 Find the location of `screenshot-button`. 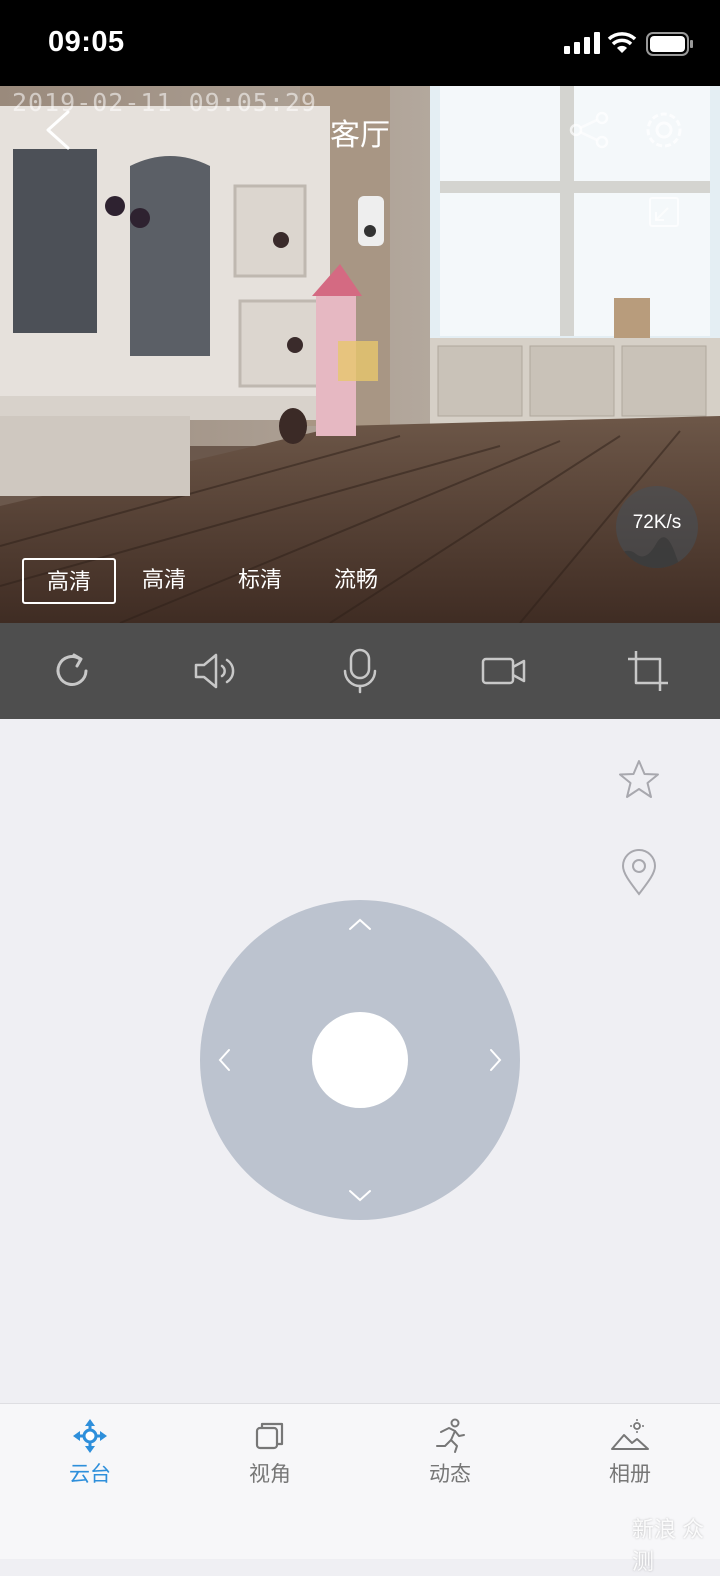

screenshot-button is located at coordinates (648, 671).